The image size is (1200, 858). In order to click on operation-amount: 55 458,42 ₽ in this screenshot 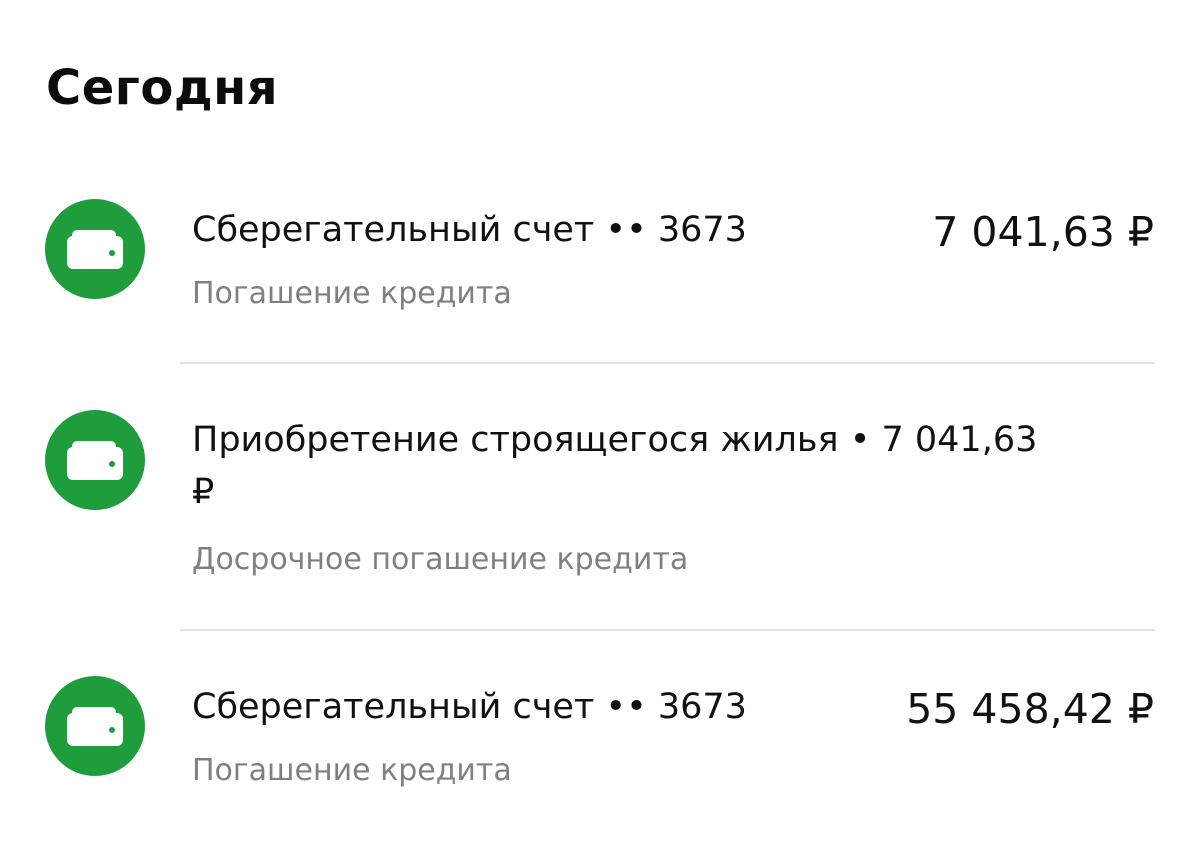, I will do `click(1030, 709)`.